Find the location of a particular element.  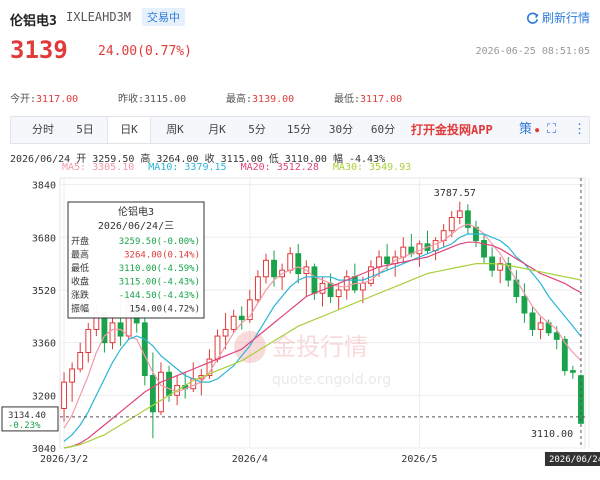

tooltip-date: 2026/06/24/三 is located at coordinates (136, 226).